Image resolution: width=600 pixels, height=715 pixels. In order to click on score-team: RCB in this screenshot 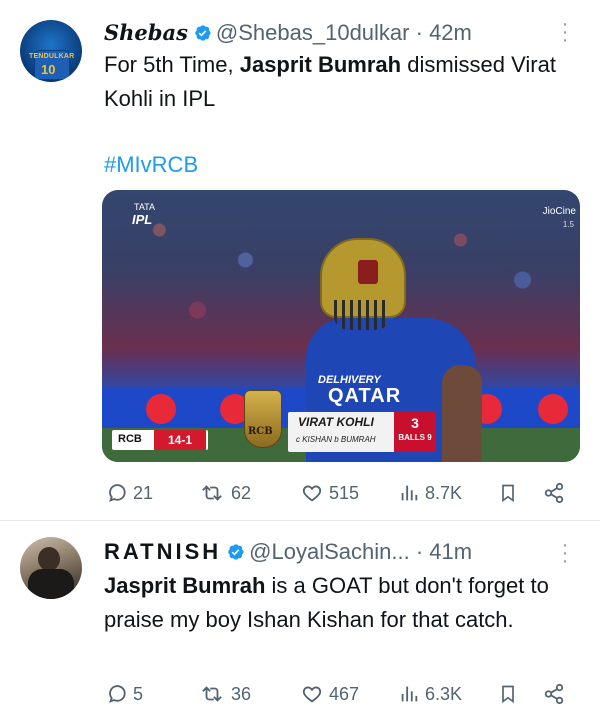, I will do `click(130, 439)`.